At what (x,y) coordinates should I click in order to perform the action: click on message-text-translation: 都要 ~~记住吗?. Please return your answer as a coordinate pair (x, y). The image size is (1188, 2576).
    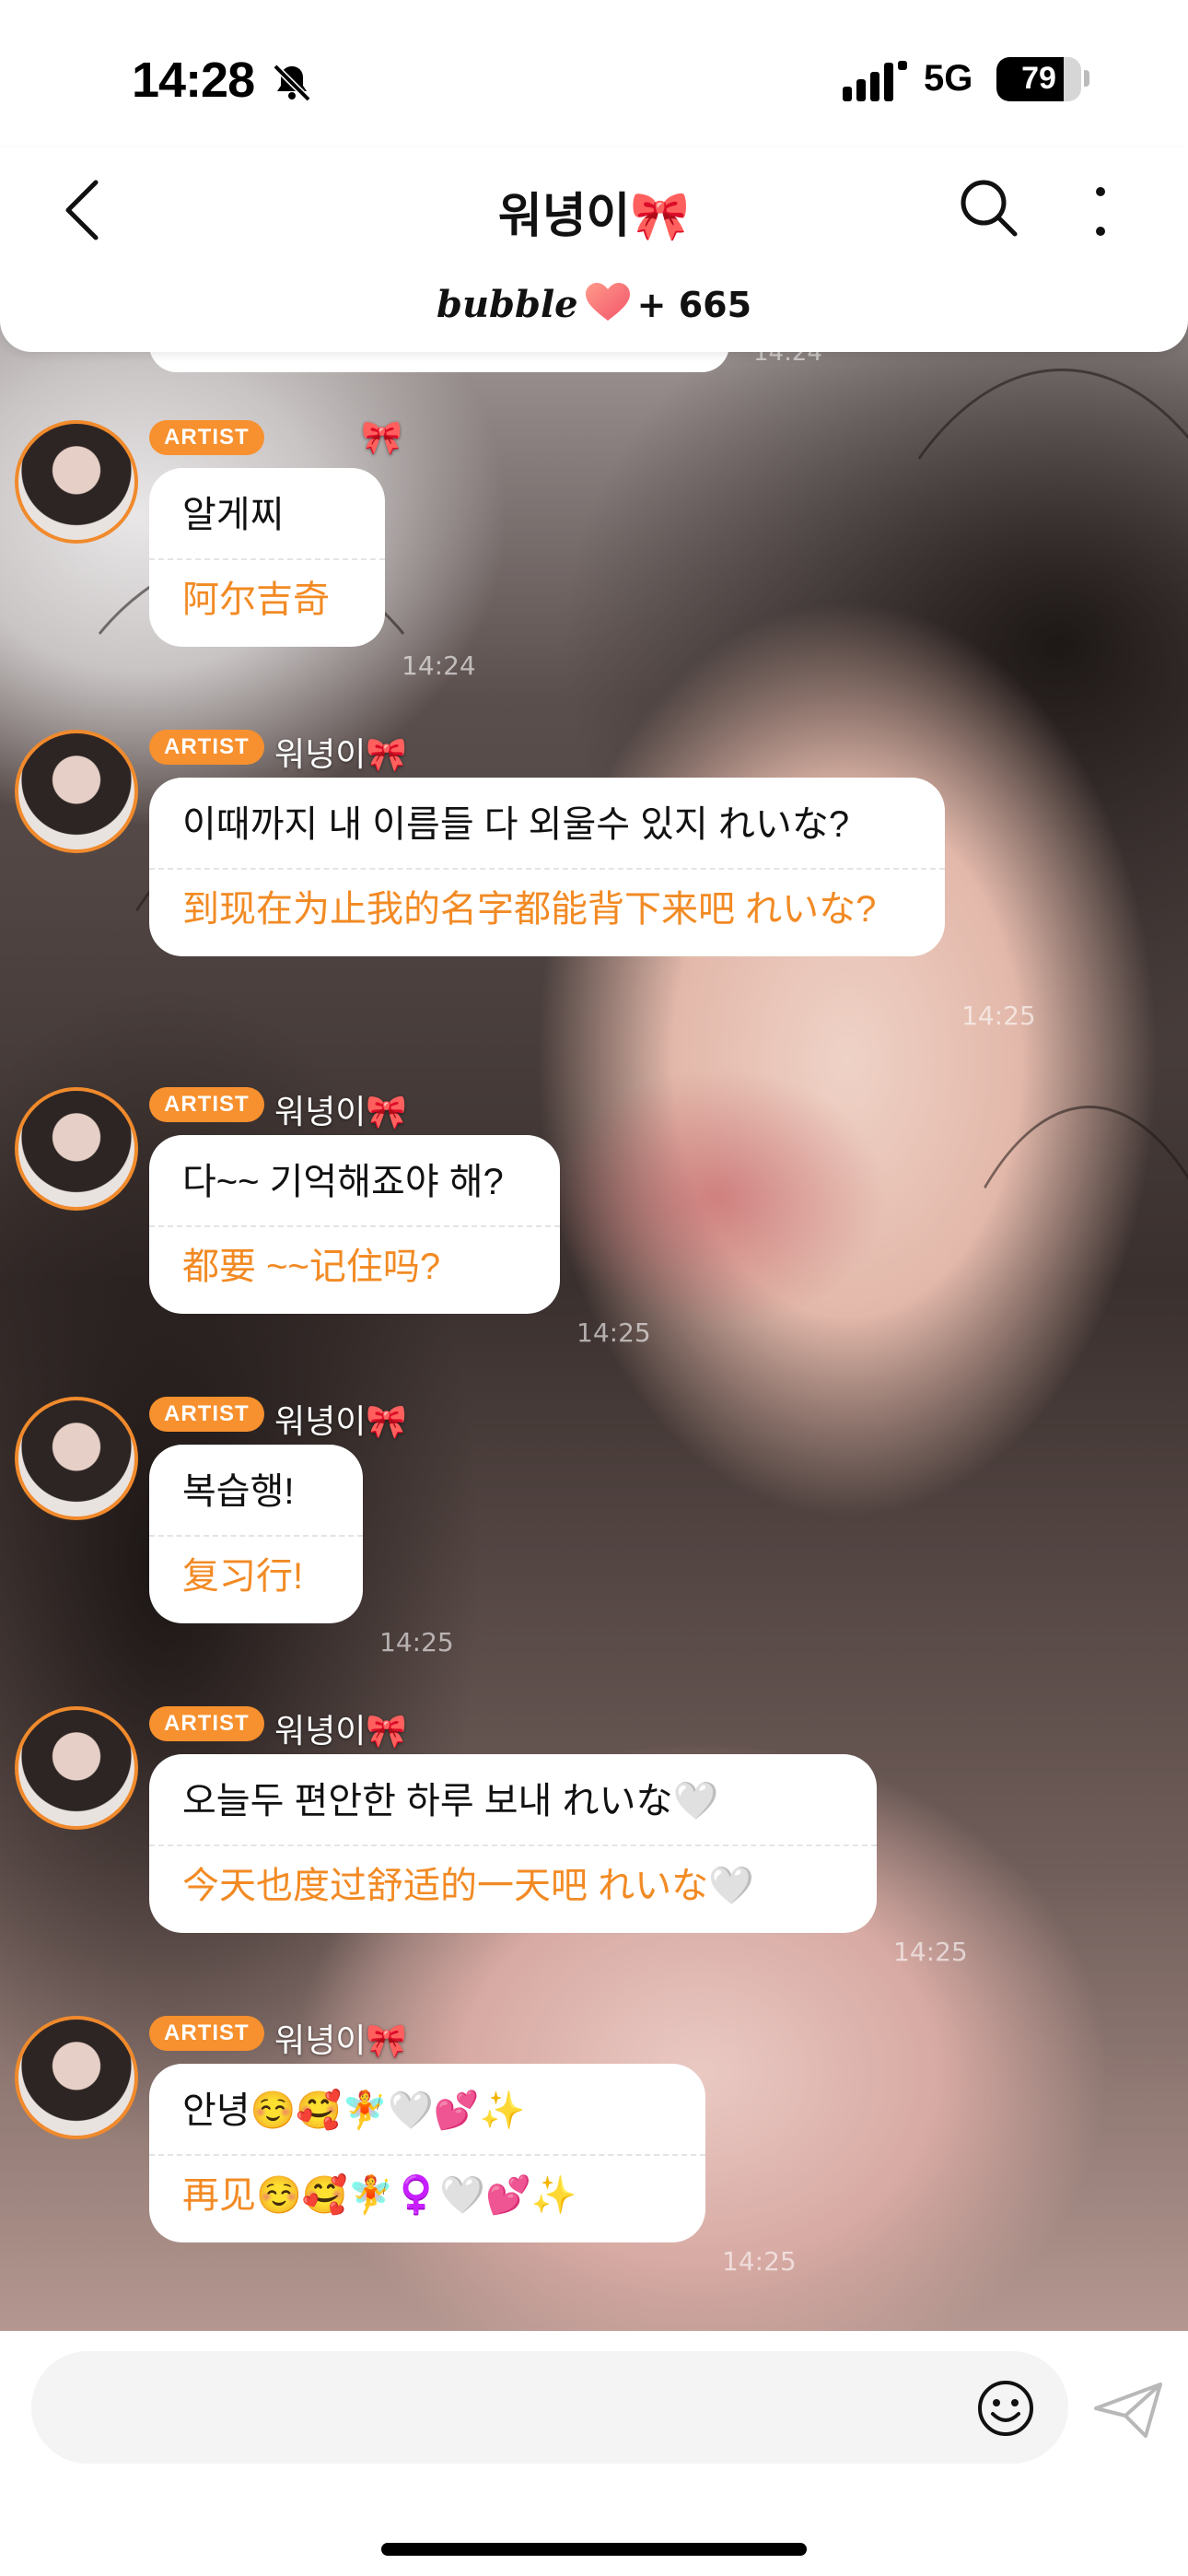
    Looking at the image, I should click on (311, 1267).